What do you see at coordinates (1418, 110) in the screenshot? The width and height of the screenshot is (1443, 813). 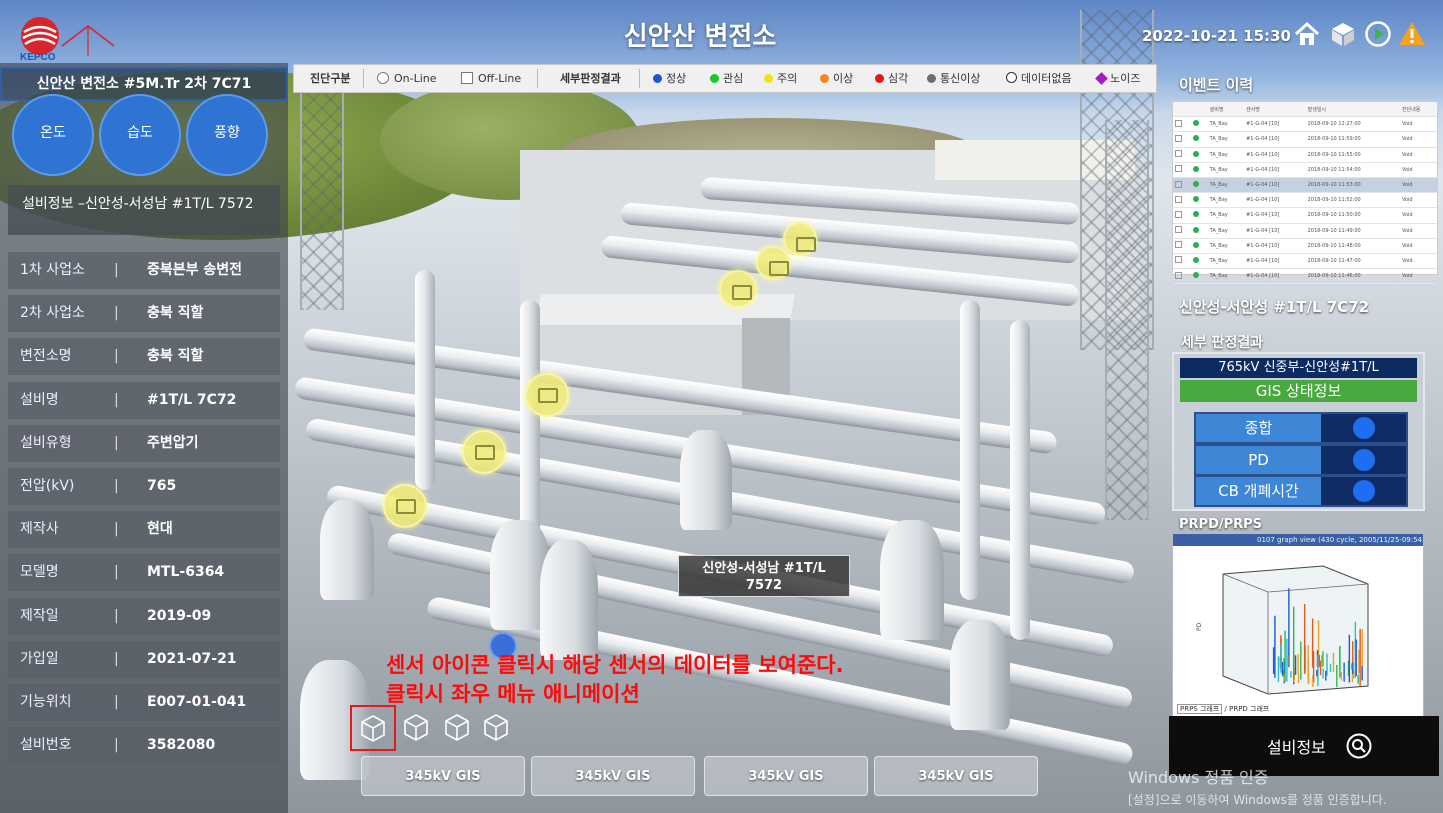 I see `event-column-header: 진단내용` at bounding box center [1418, 110].